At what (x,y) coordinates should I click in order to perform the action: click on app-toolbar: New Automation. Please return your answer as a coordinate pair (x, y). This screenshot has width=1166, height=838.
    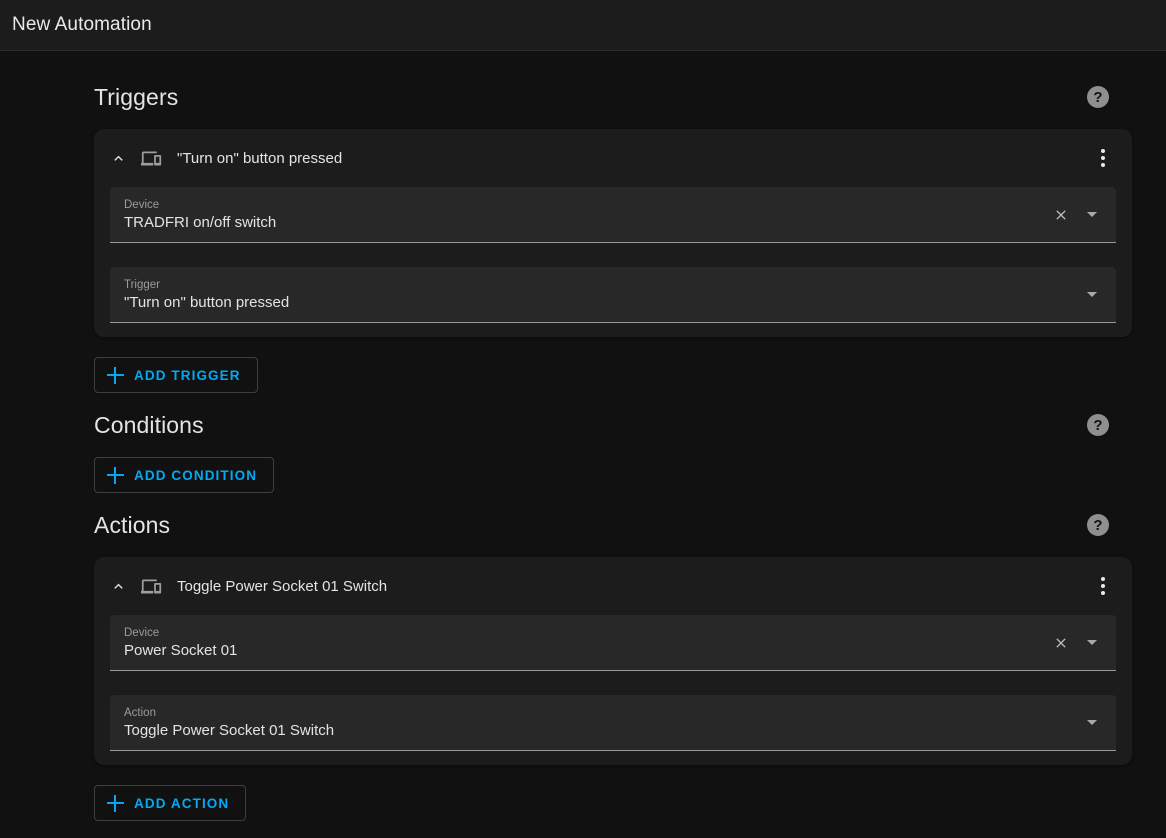
    Looking at the image, I should click on (583, 25).